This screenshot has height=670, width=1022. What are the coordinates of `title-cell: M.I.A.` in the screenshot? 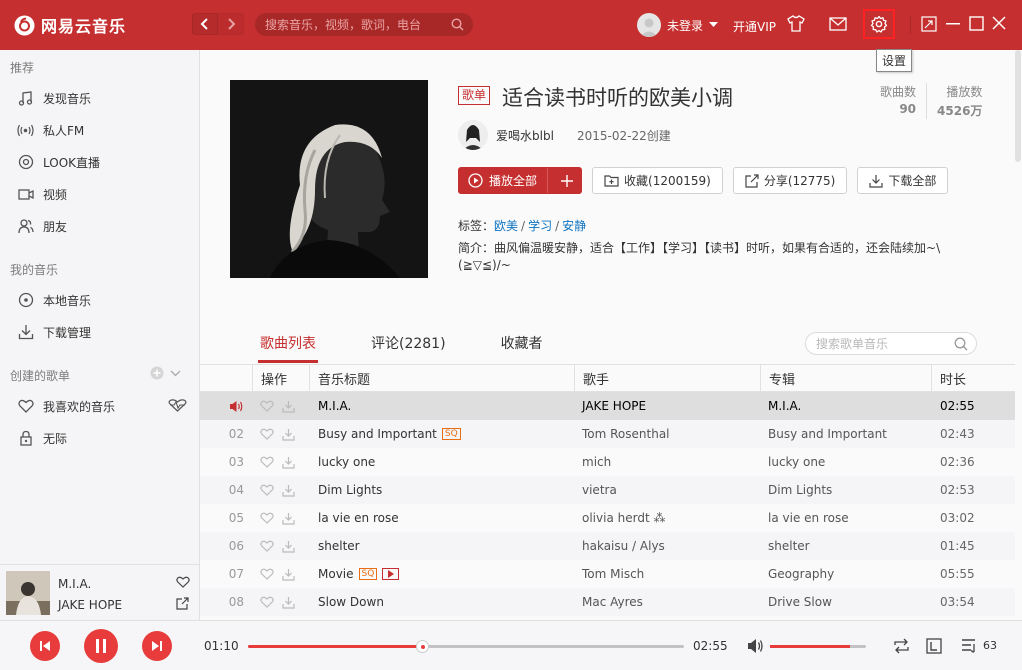 It's located at (441, 406).